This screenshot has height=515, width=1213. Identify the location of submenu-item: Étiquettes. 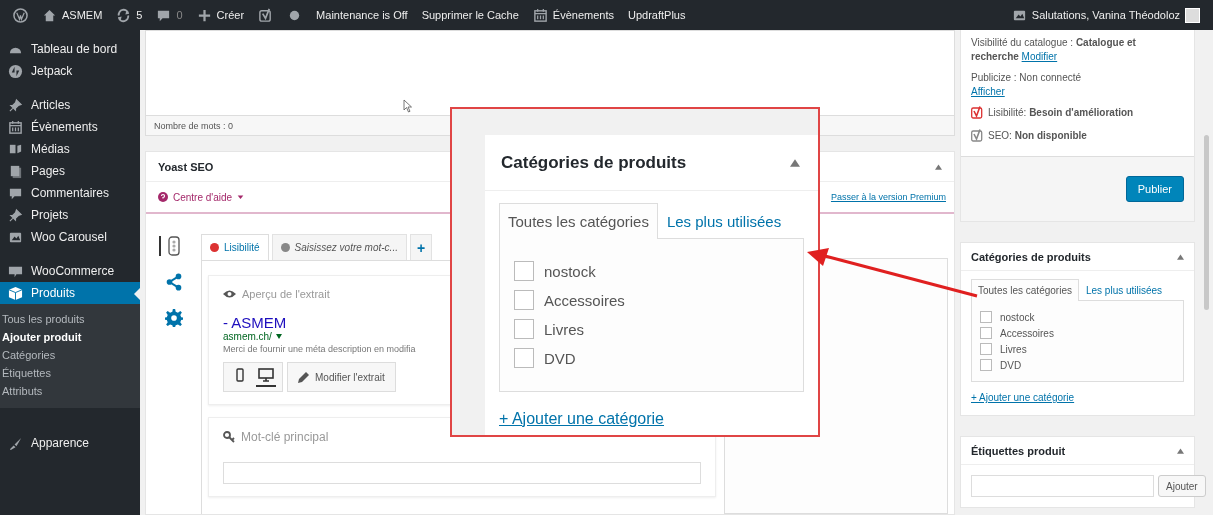
(70, 373).